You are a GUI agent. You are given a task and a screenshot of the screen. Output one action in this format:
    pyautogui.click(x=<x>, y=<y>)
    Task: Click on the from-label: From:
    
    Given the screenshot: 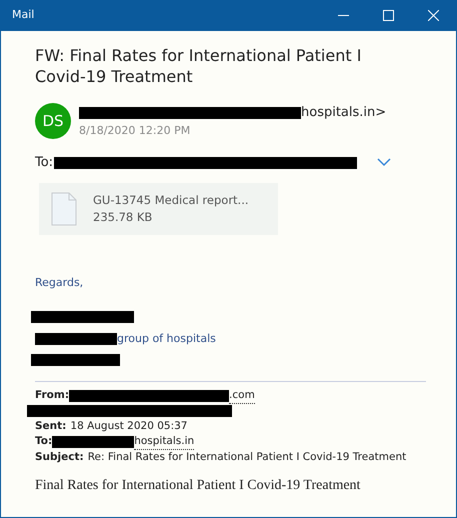 What is the action you would take?
    pyautogui.click(x=52, y=395)
    